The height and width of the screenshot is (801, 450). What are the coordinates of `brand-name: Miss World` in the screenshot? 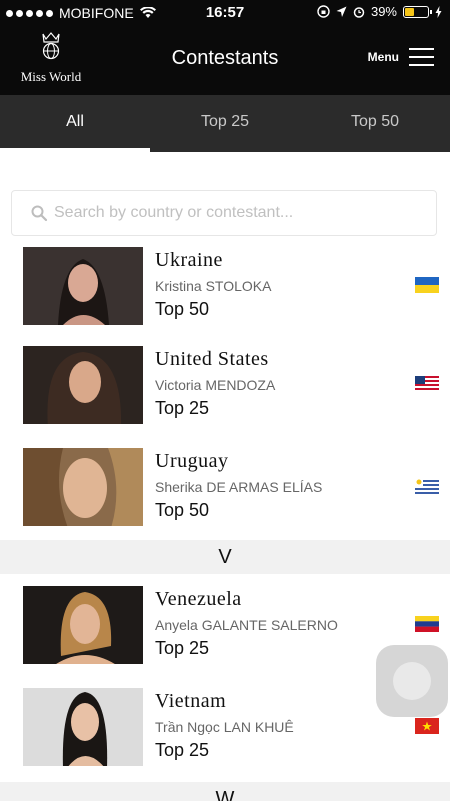 It's located at (51, 76).